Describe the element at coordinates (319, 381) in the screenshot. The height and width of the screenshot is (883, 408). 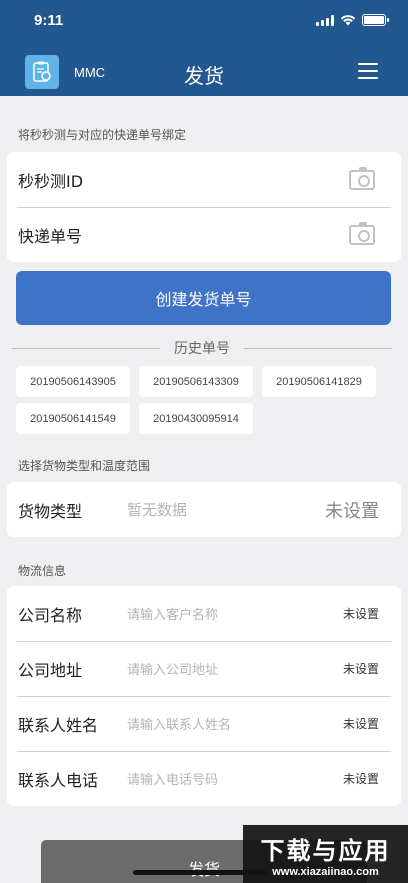
I see `history-chip: 20190506141829` at that location.